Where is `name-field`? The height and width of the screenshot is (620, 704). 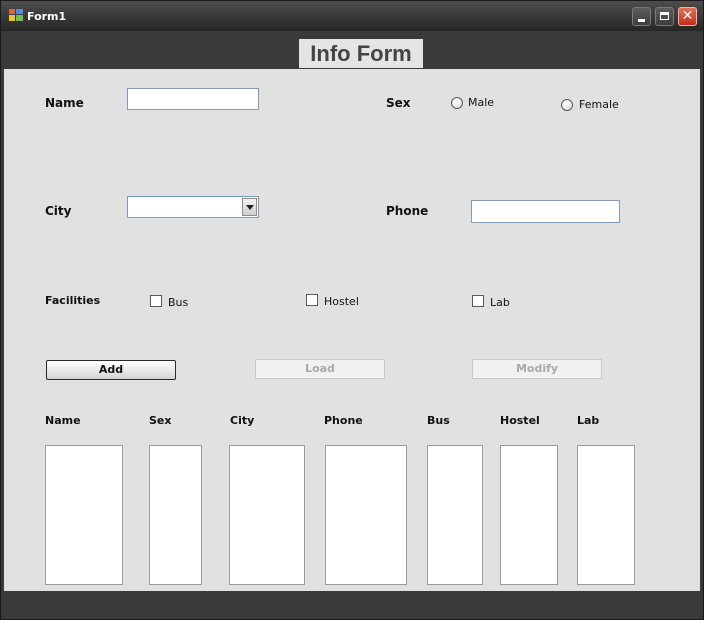
name-field is located at coordinates (193, 99).